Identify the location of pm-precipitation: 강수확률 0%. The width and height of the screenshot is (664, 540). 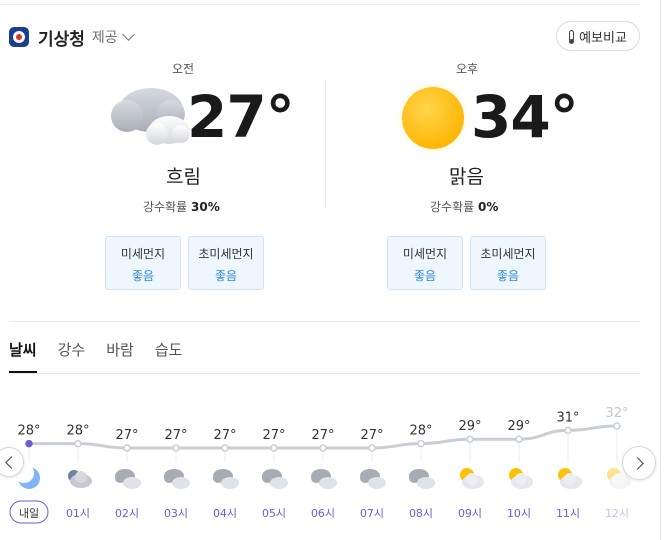
(469, 206).